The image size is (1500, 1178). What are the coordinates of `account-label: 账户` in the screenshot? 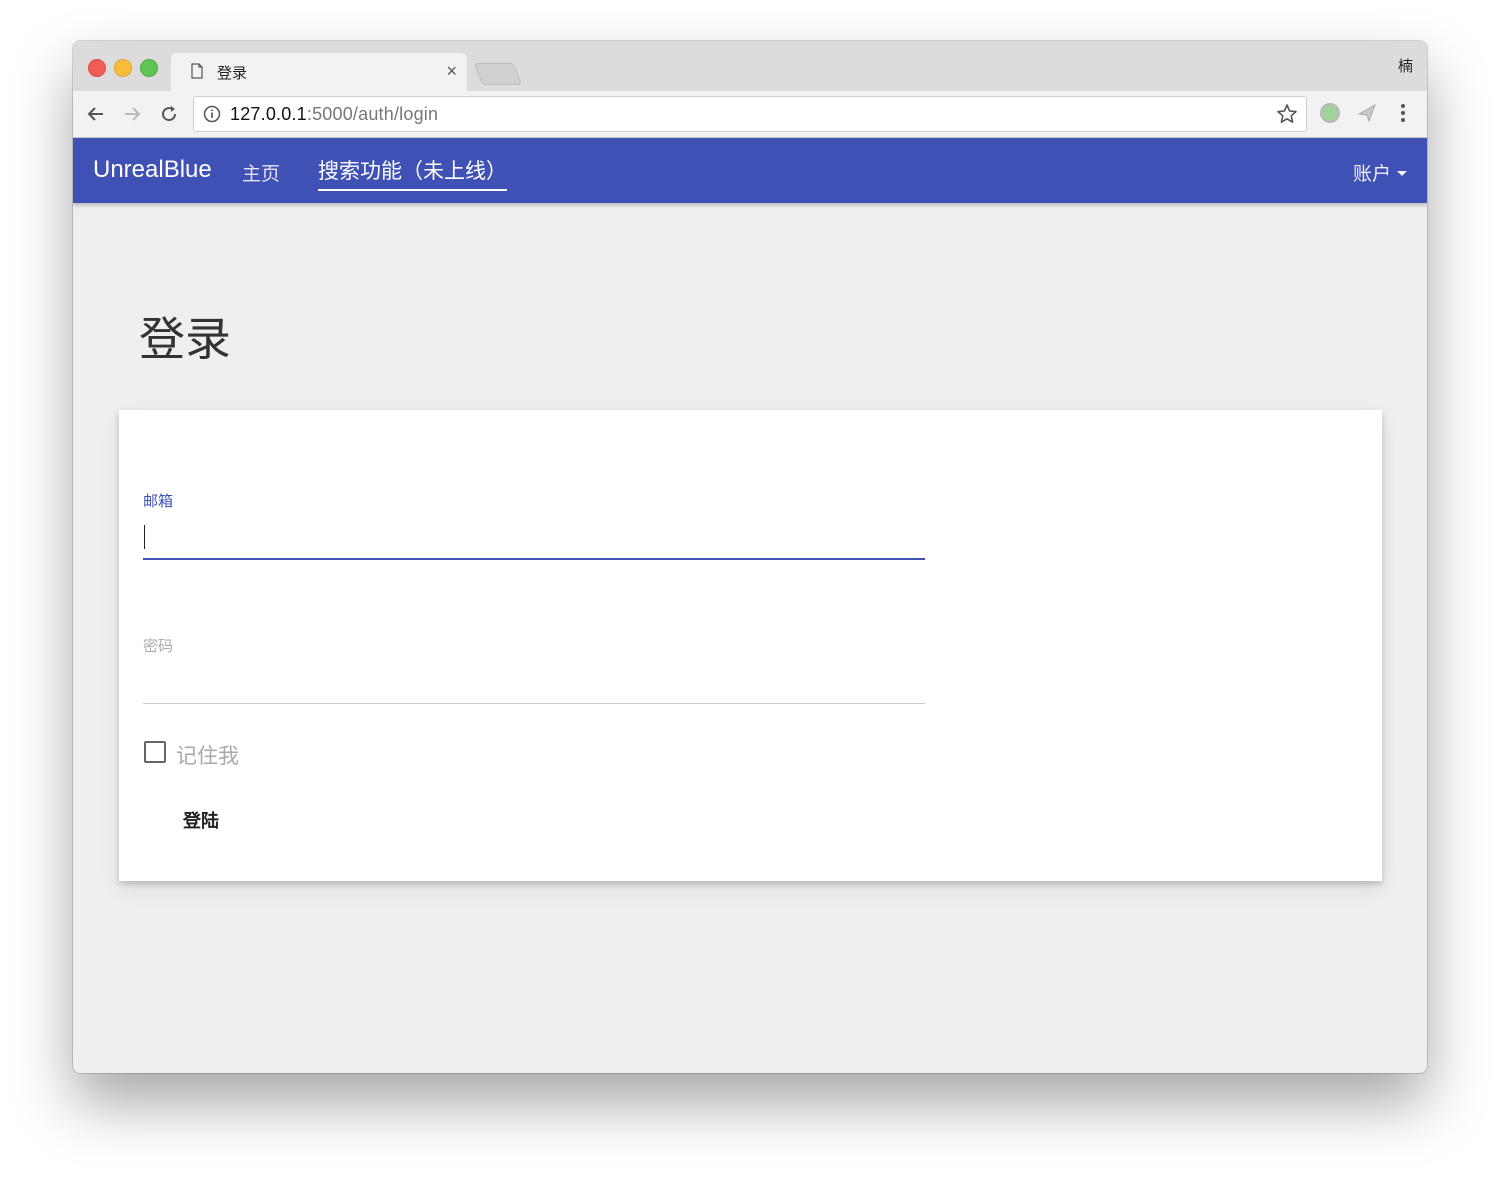 It's located at (1371, 174).